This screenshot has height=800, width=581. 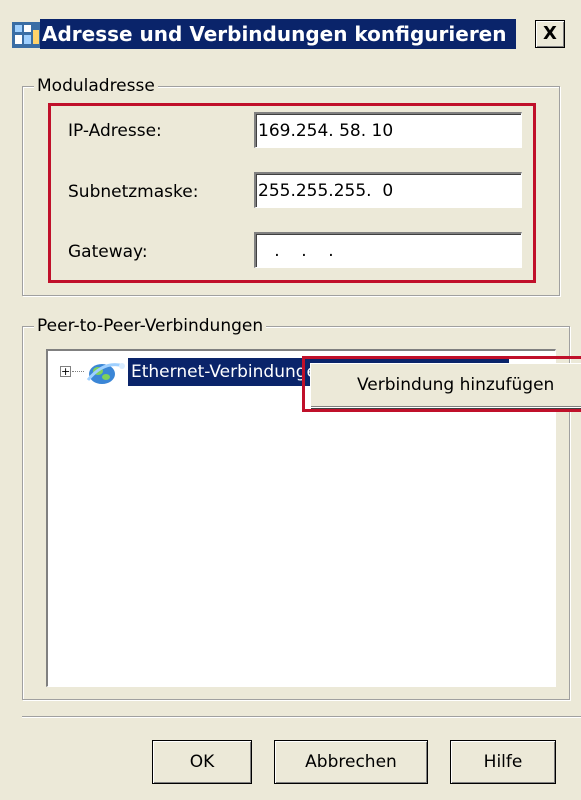 What do you see at coordinates (65, 371) in the screenshot?
I see `expand-icon: +` at bounding box center [65, 371].